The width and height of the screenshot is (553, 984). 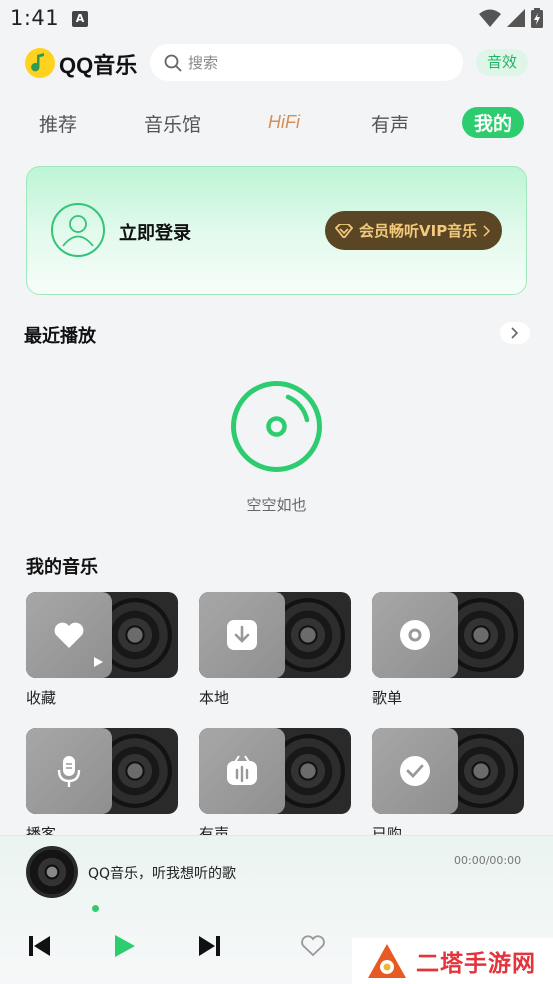 I want to click on next-icon, so click(x=209, y=946).